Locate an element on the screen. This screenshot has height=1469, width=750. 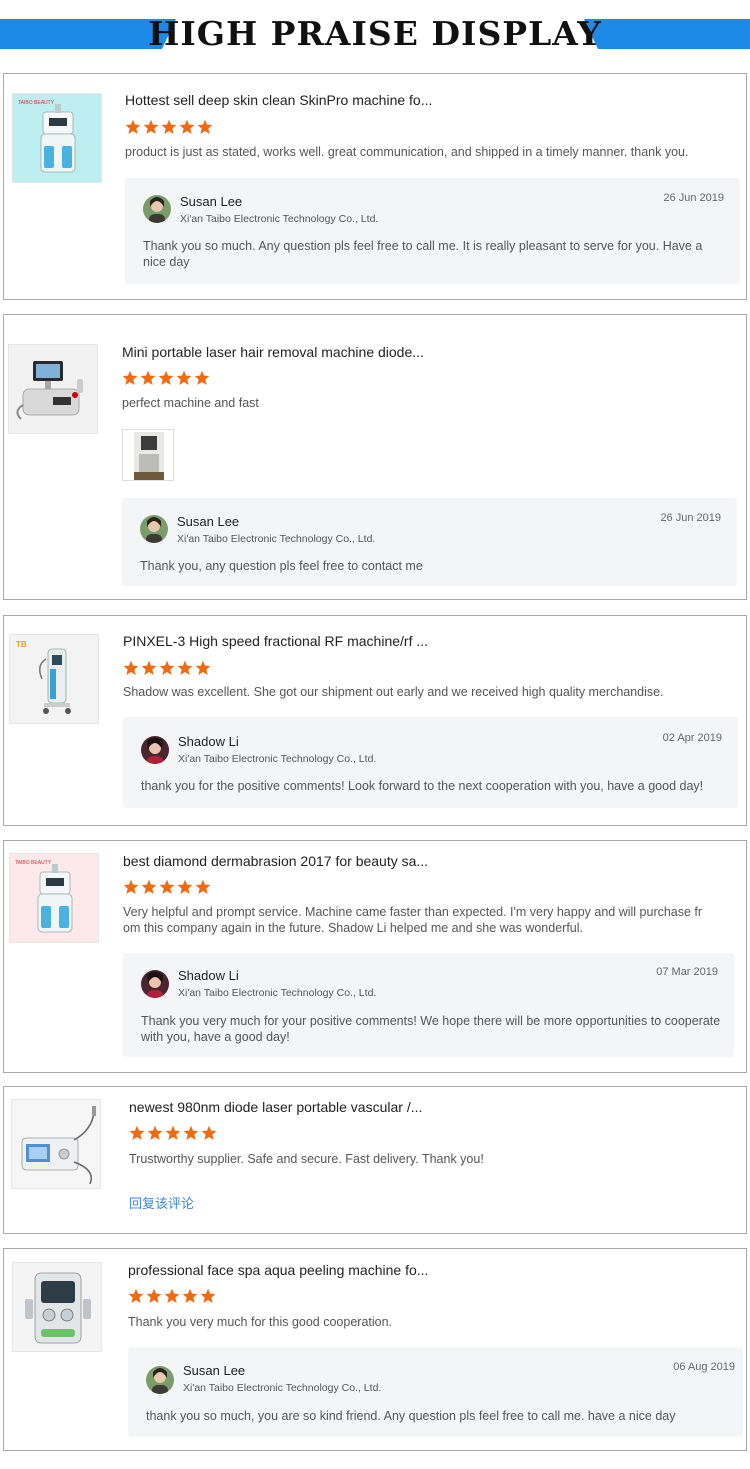
reply-date: 06 Aug 2019 is located at coordinates (704, 1367).